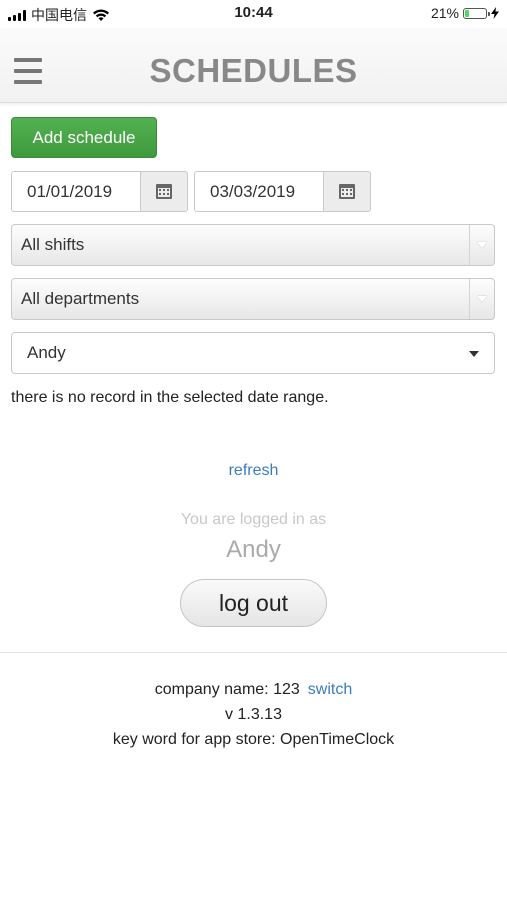 The image size is (507, 900). Describe the element at coordinates (253, 603) in the screenshot. I see `logout-button: log out` at that location.